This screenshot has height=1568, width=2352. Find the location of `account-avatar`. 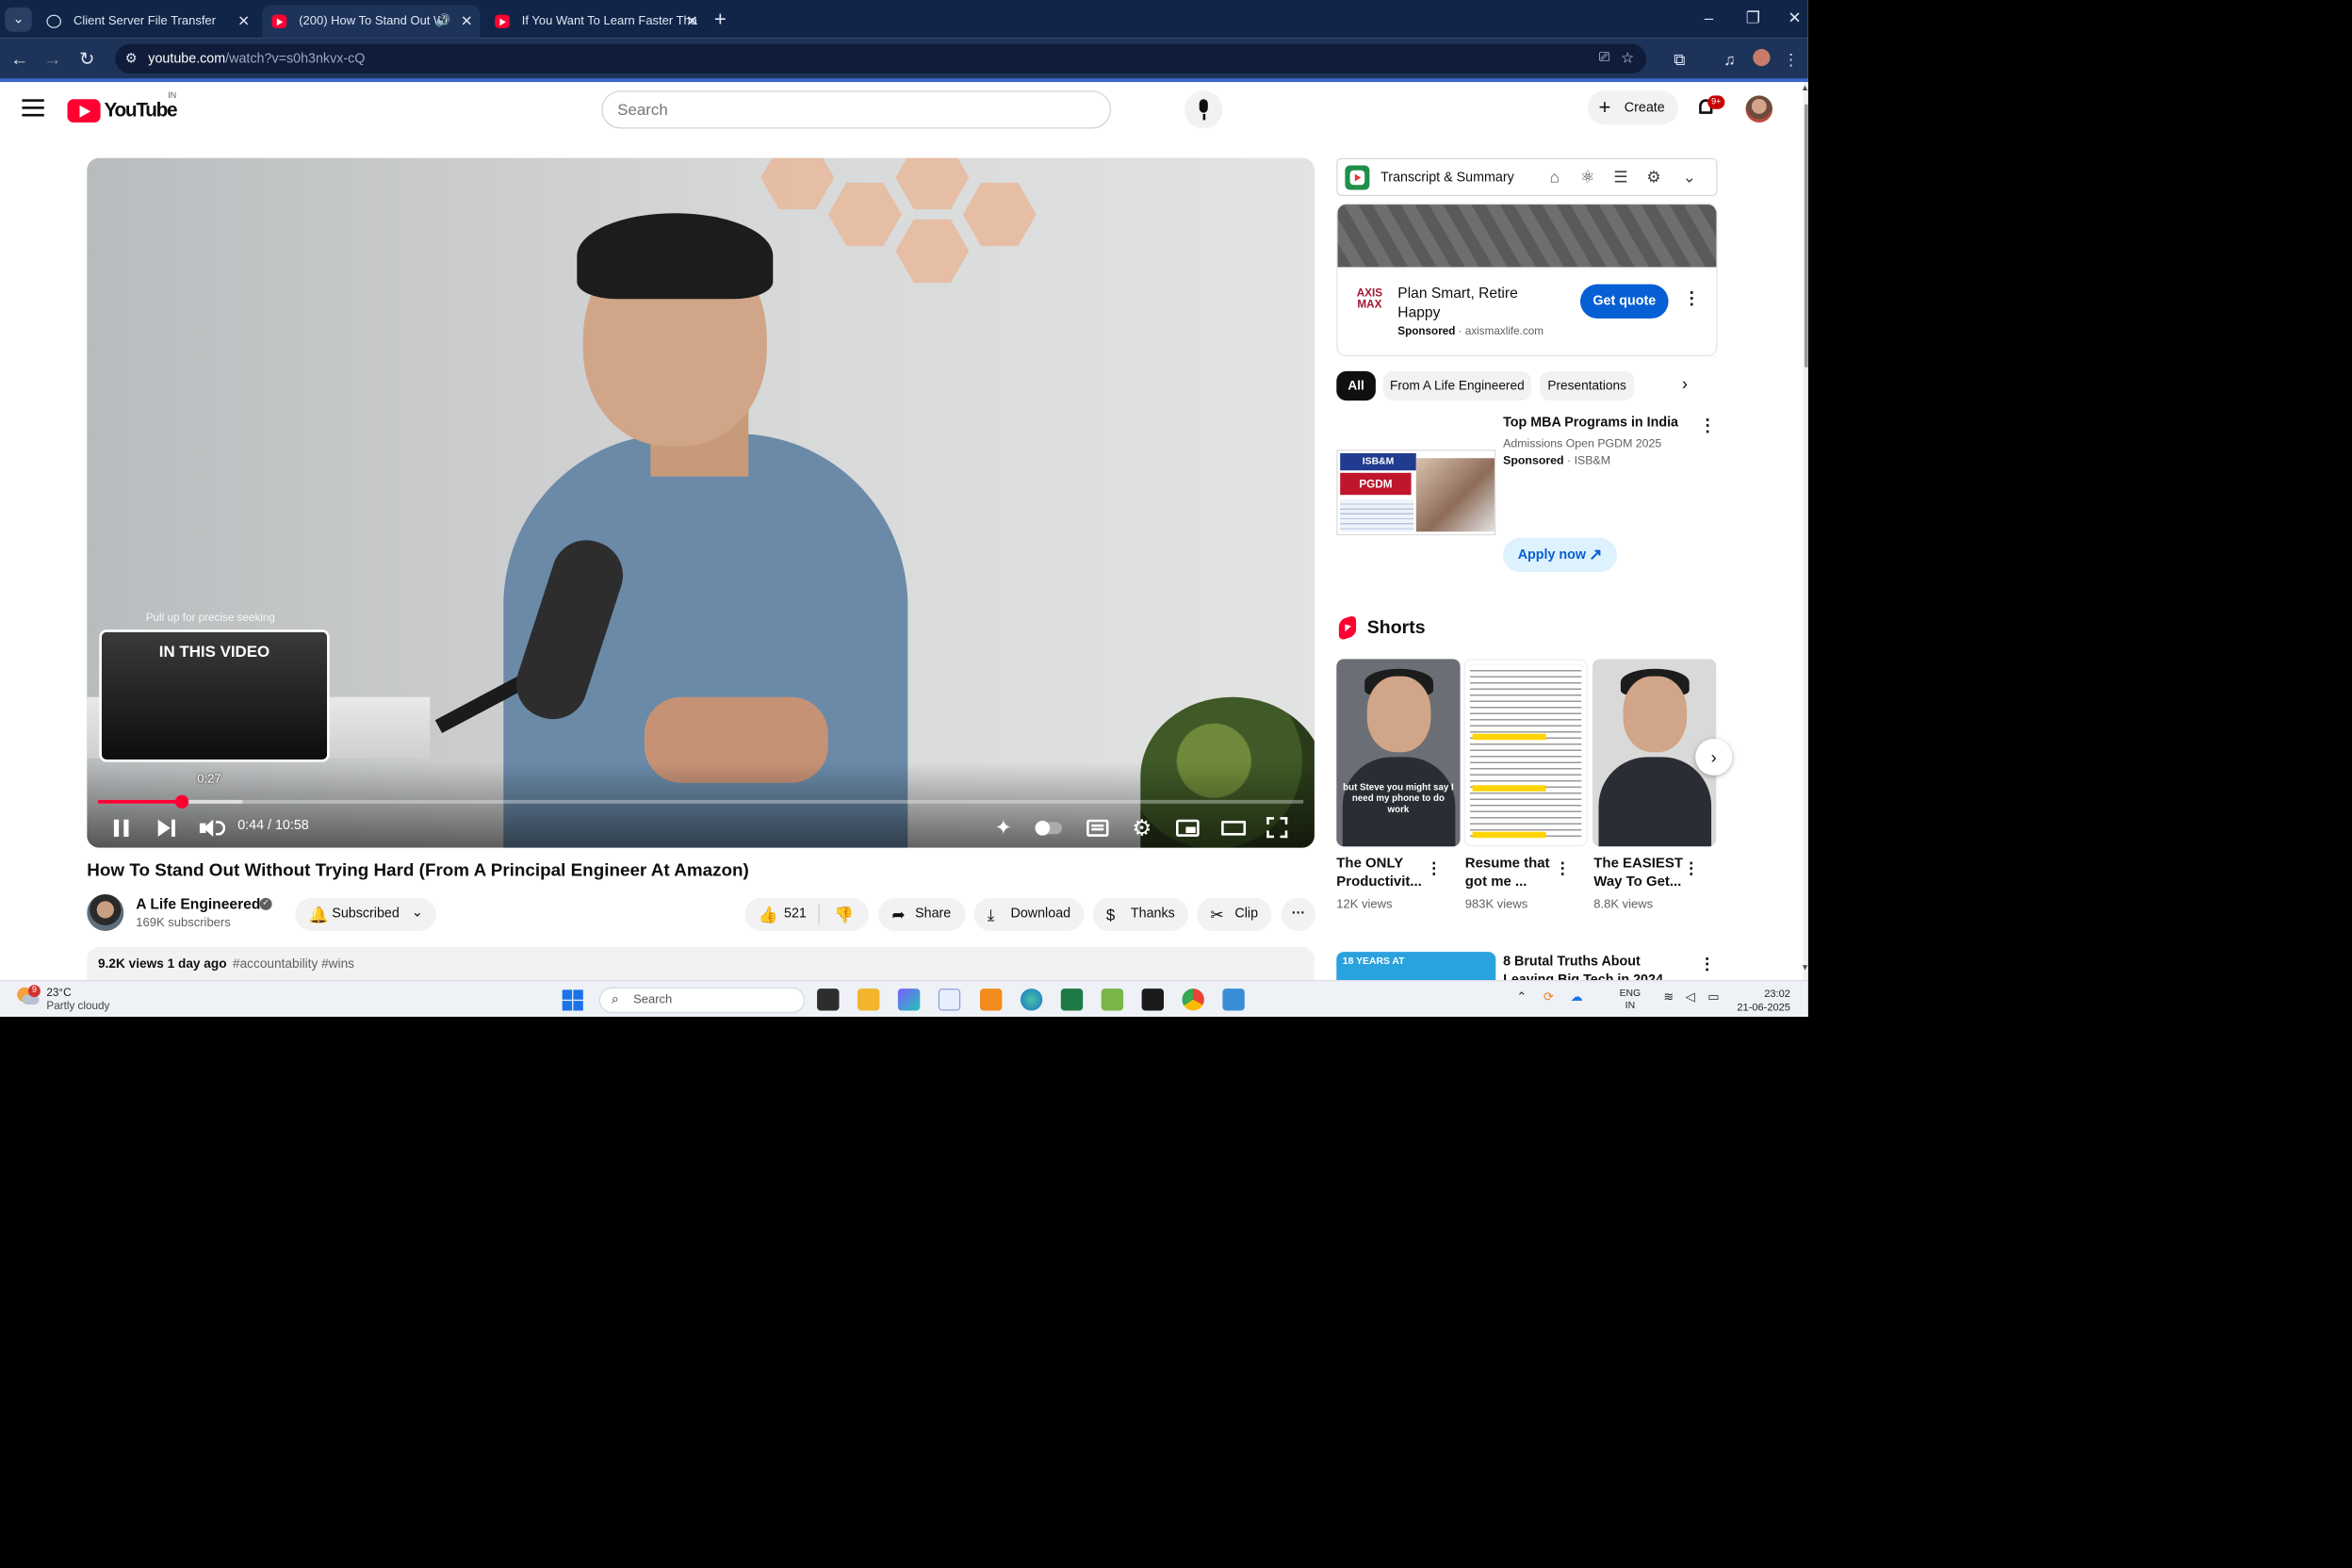

account-avatar is located at coordinates (1759, 109).